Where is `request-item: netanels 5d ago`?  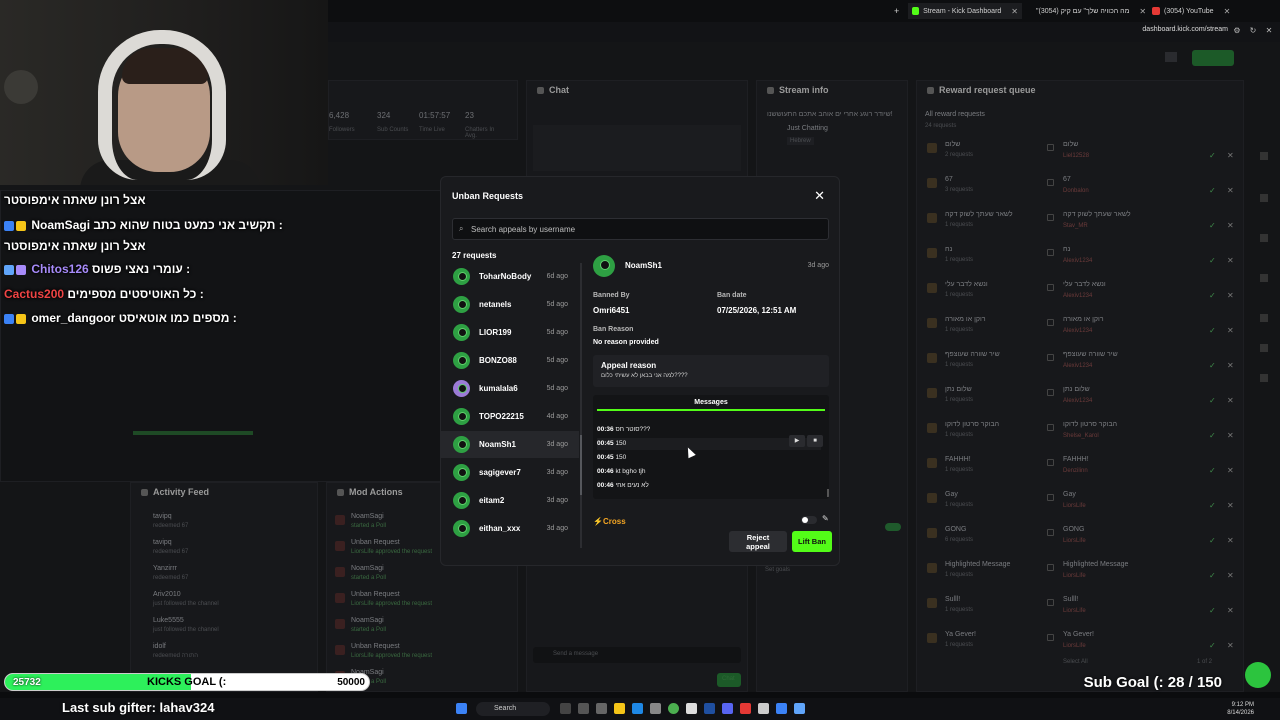 request-item: netanels 5d ago is located at coordinates (510, 304).